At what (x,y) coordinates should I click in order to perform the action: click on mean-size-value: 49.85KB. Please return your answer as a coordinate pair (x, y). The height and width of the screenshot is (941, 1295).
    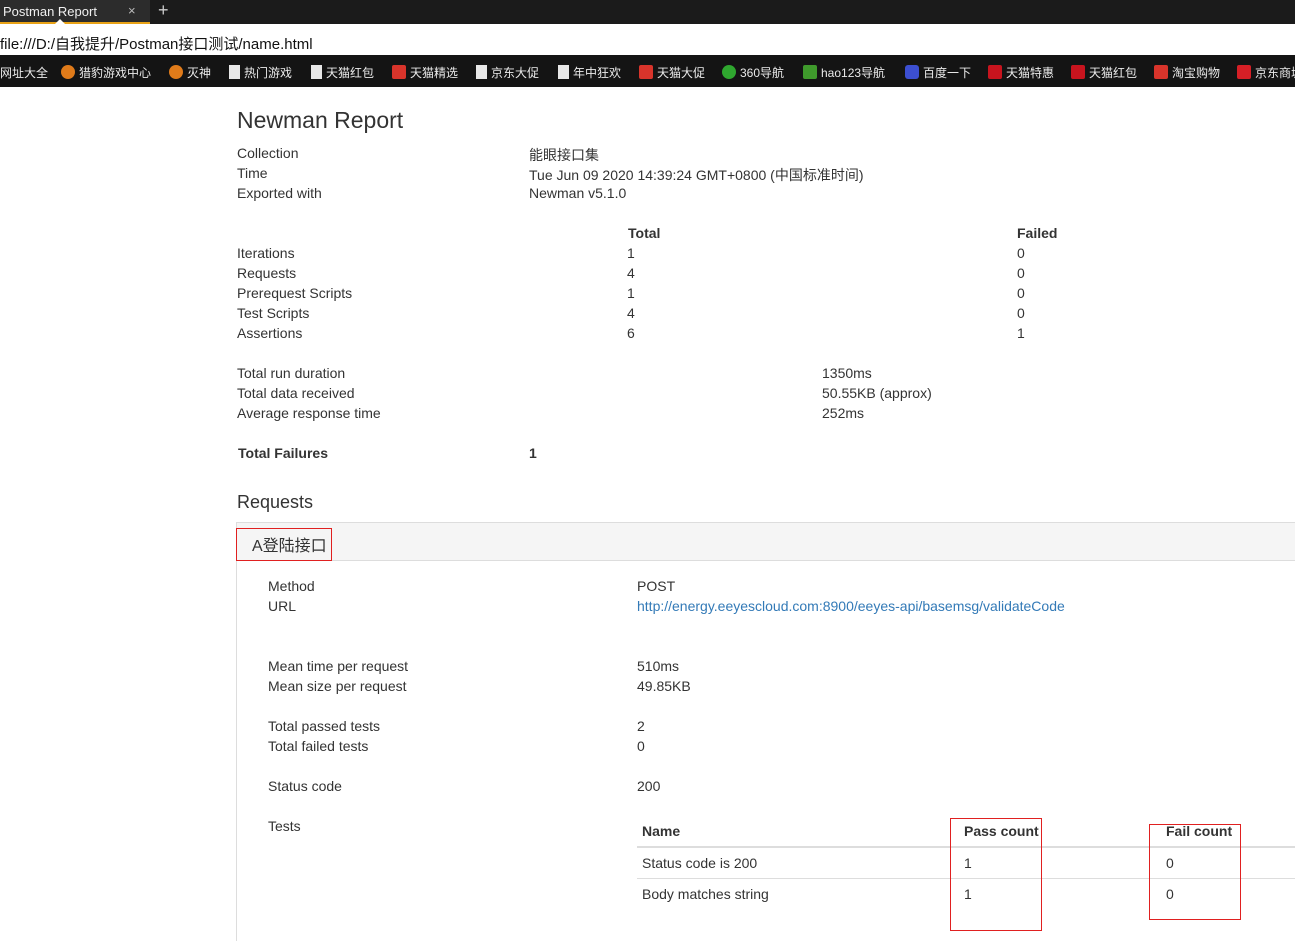
    Looking at the image, I should click on (664, 686).